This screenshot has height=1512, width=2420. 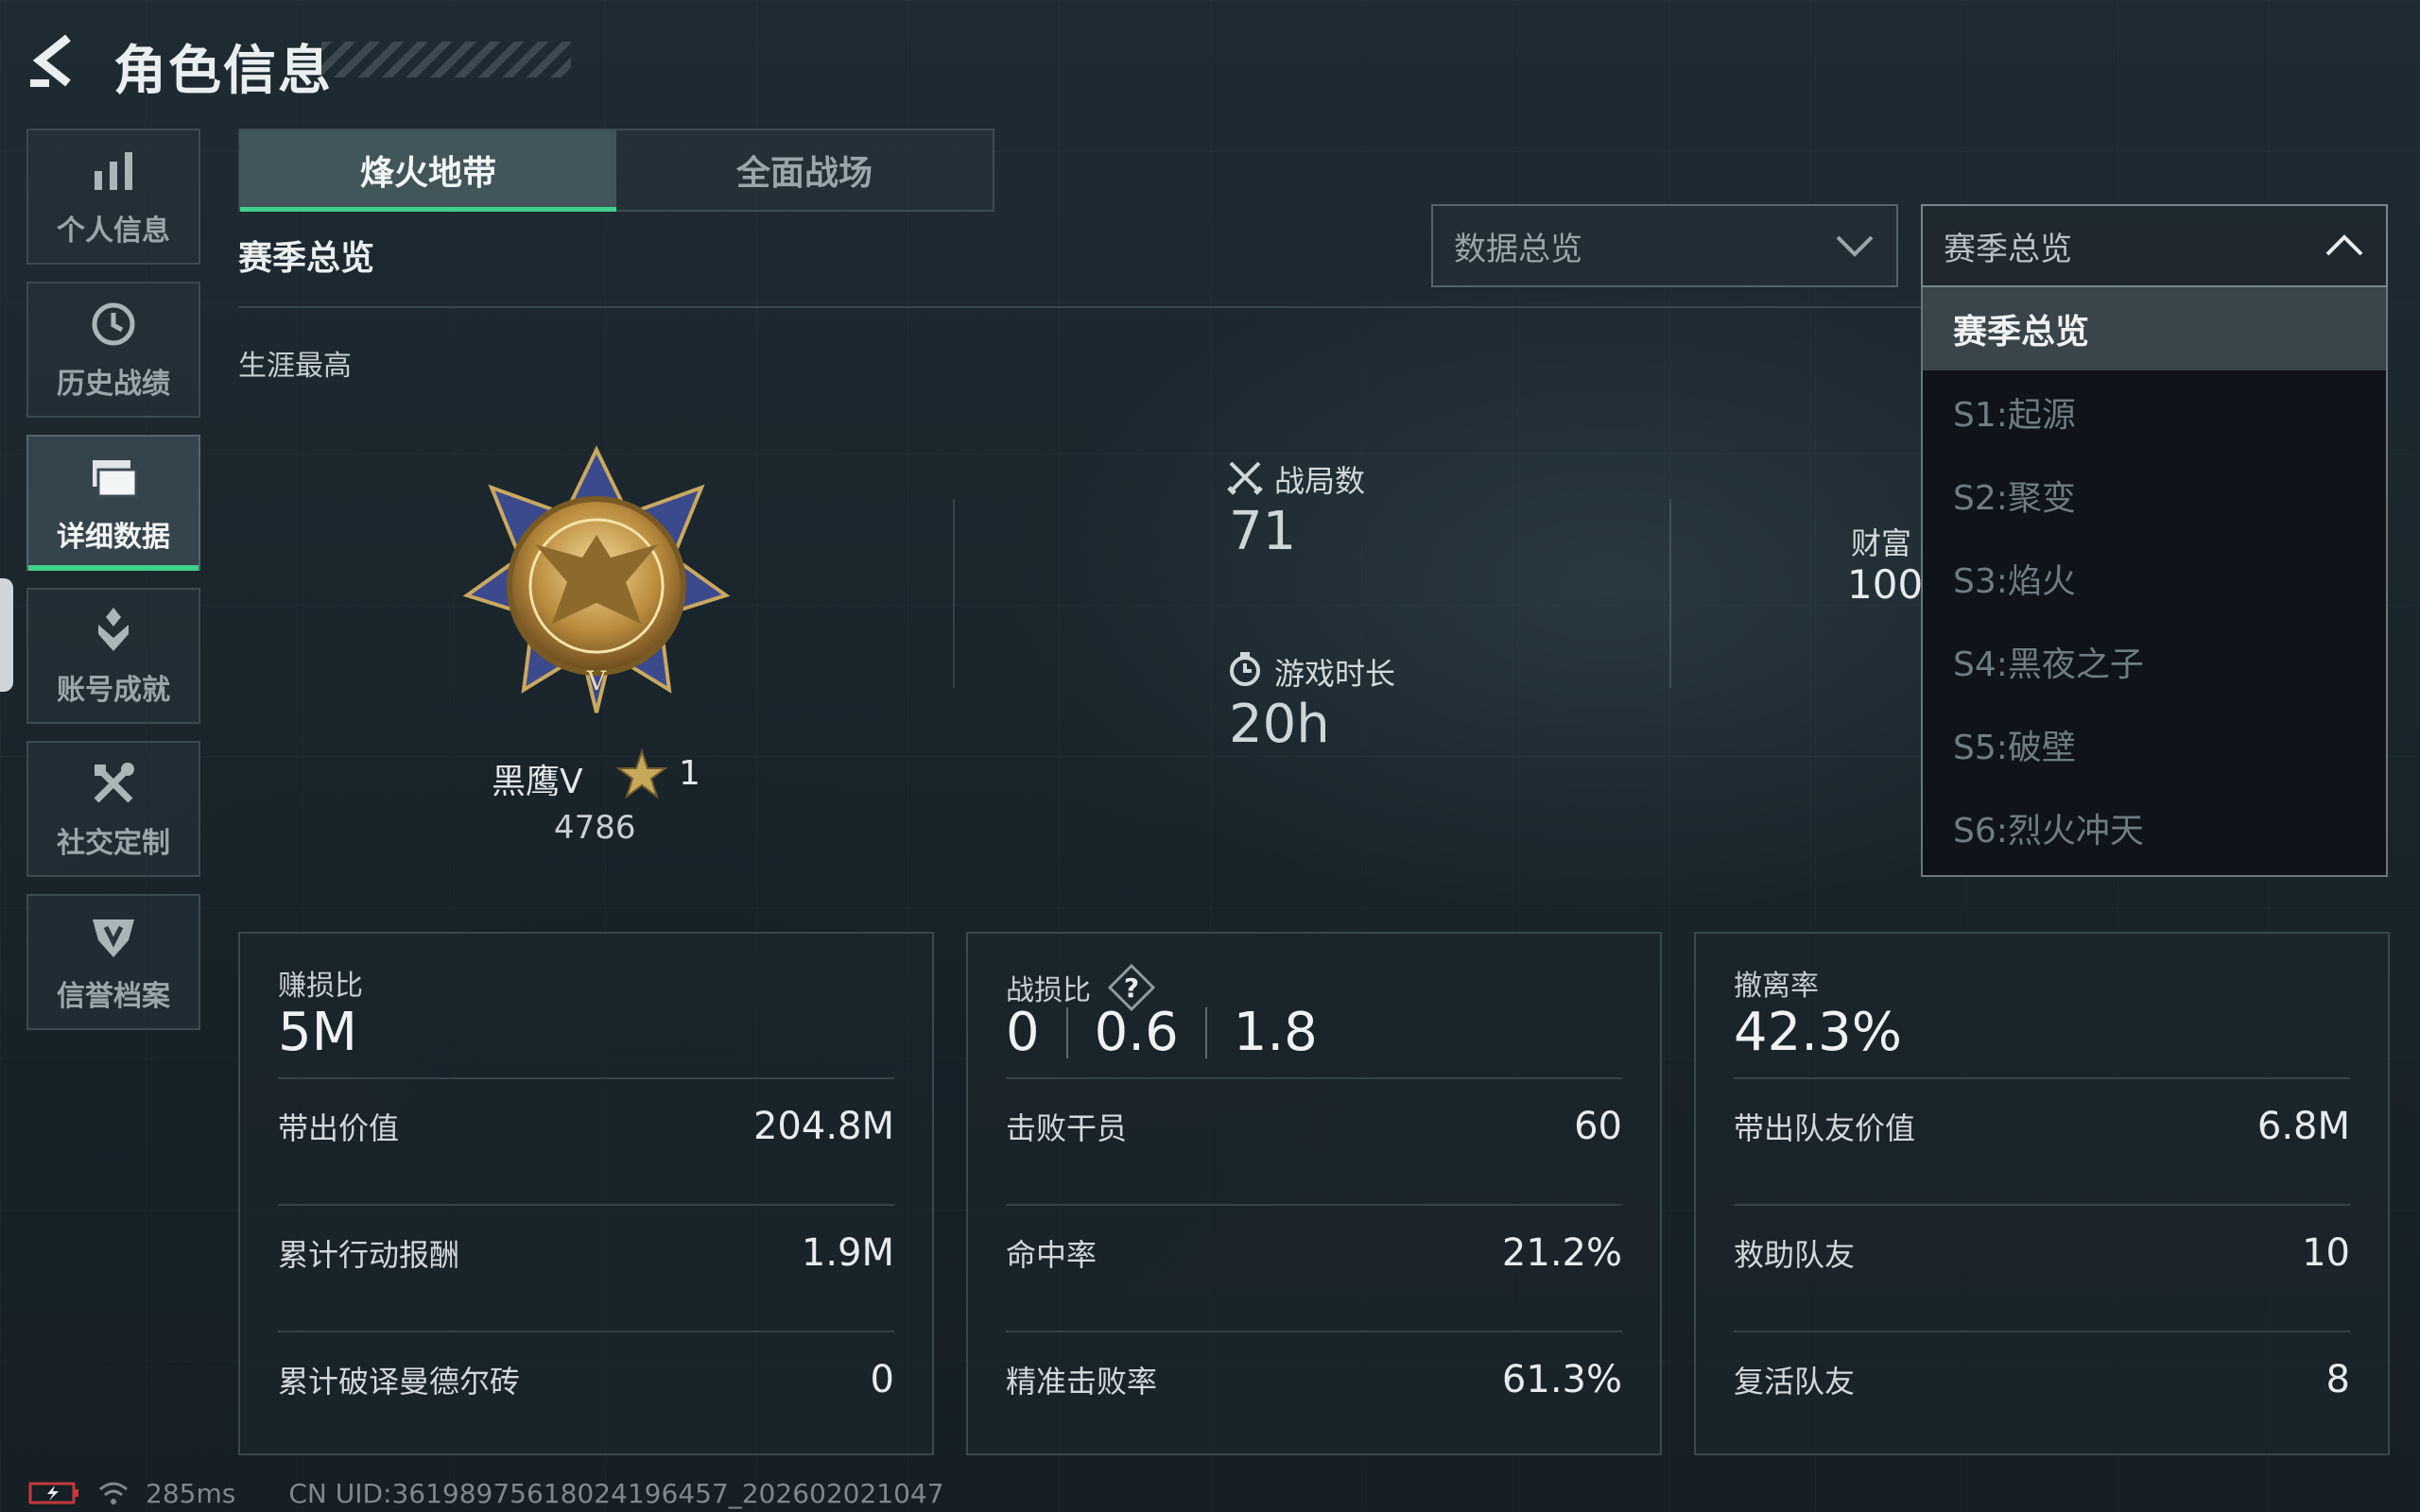 I want to click on sidebar-item-label: 社交定制, so click(x=113, y=843).